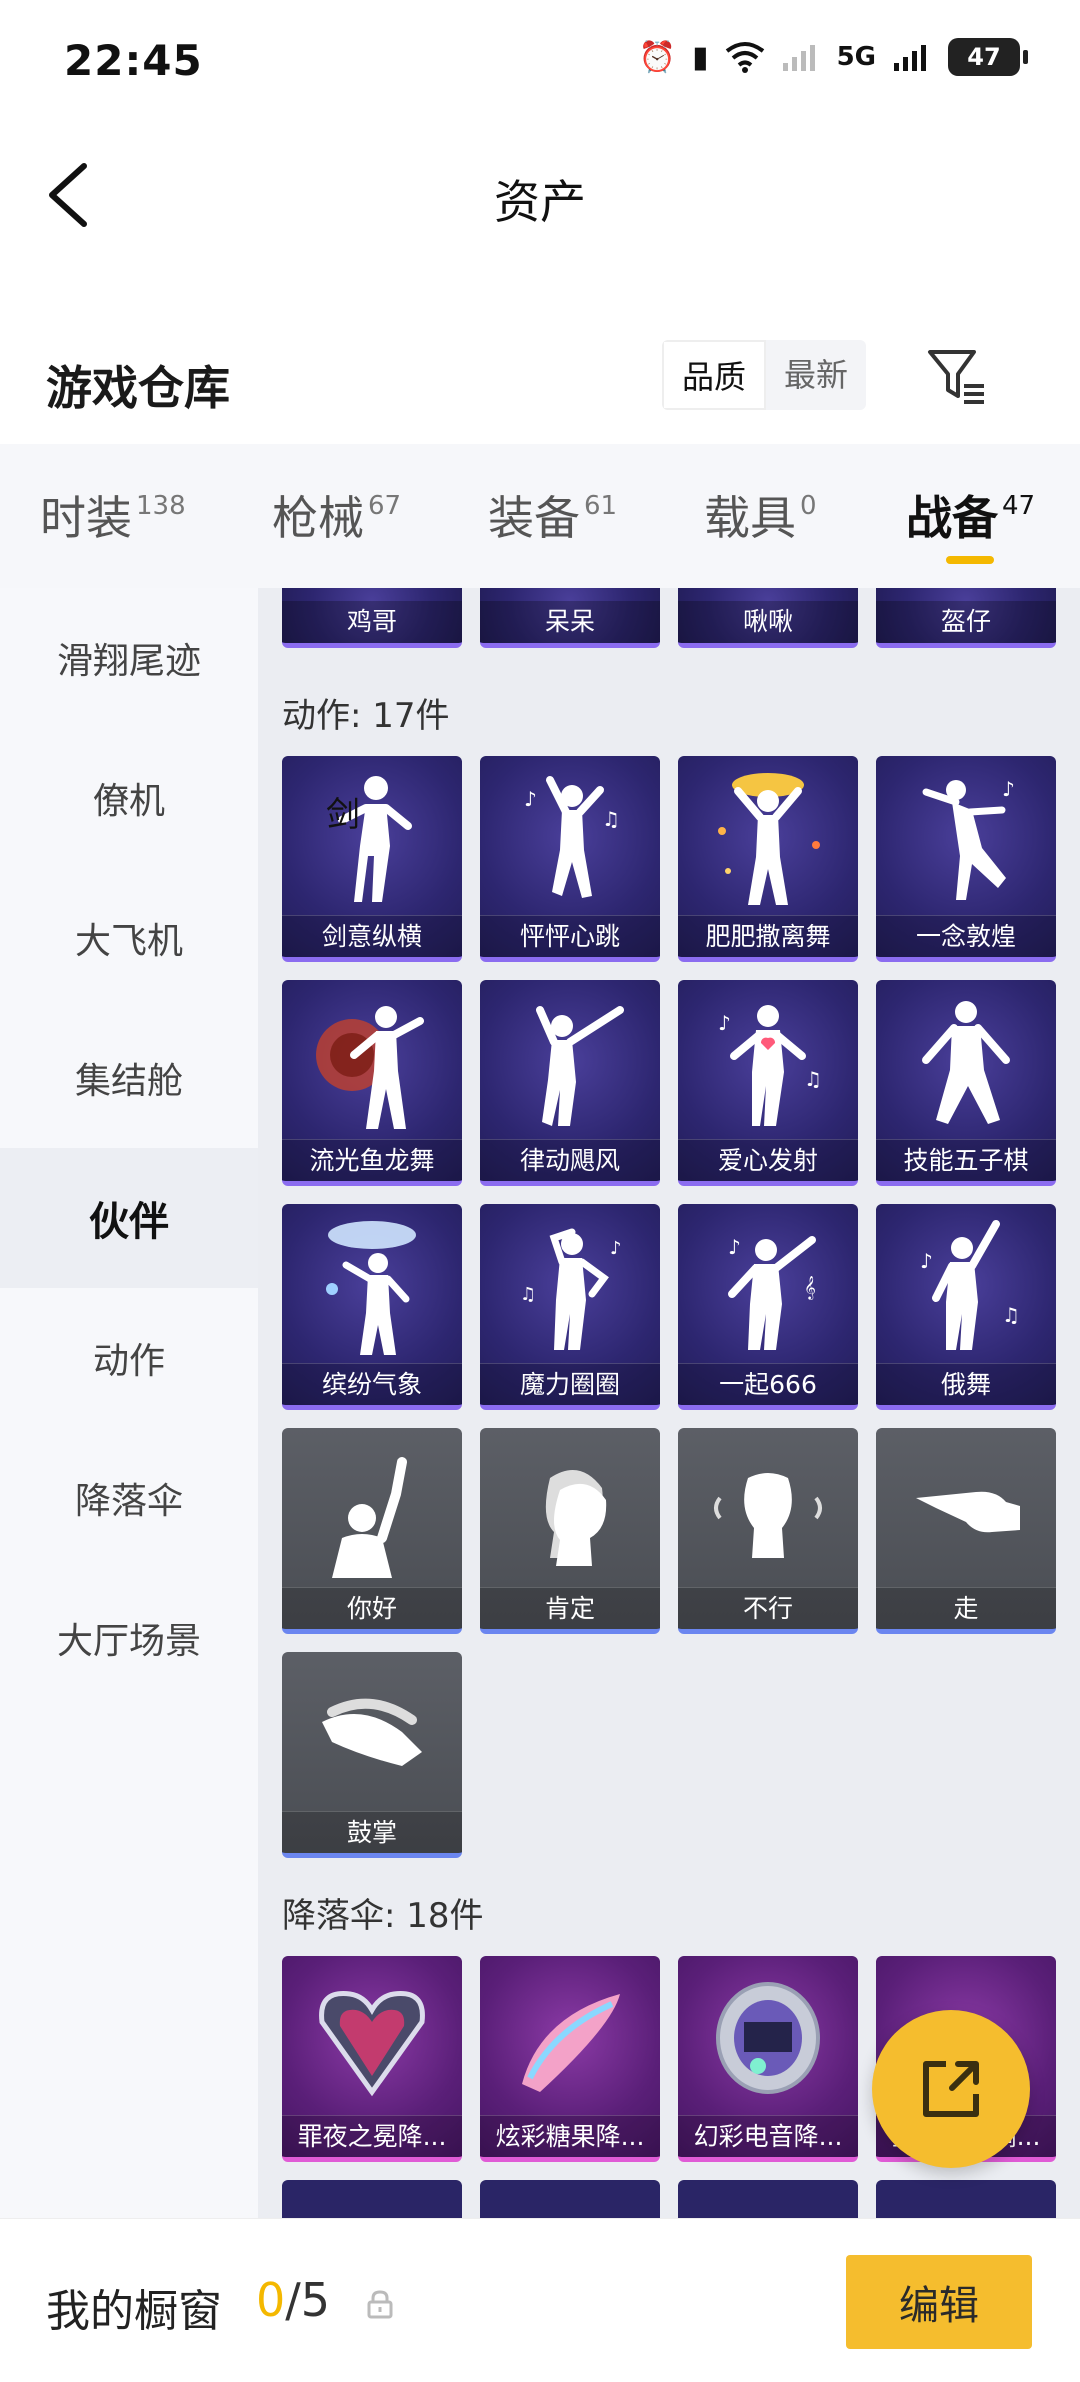 The height and width of the screenshot is (2382, 1080). Describe the element at coordinates (552, 515) in the screenshot. I see `tab-equipment: 装备 61` at that location.